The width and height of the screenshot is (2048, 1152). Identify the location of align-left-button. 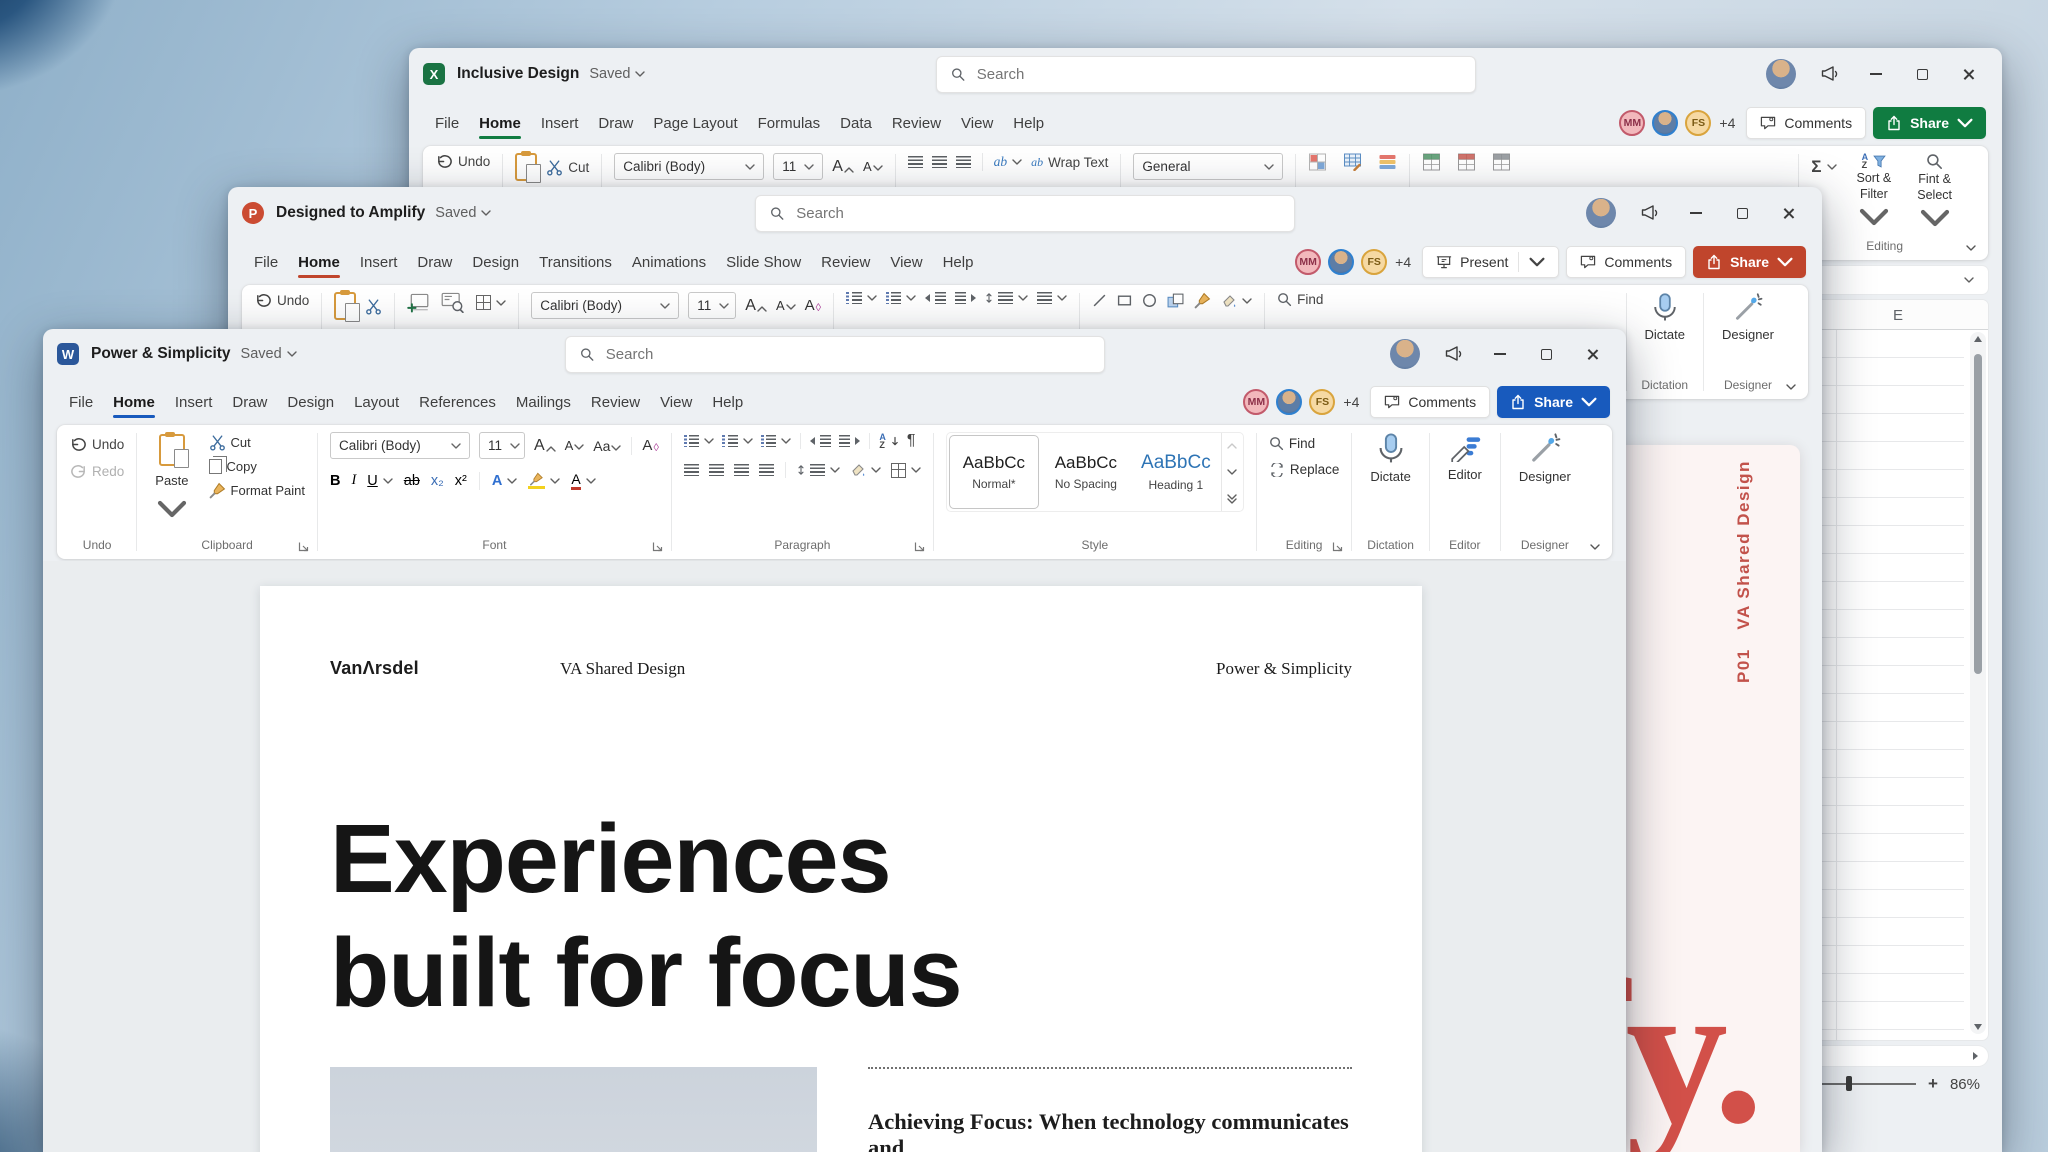
(691, 470).